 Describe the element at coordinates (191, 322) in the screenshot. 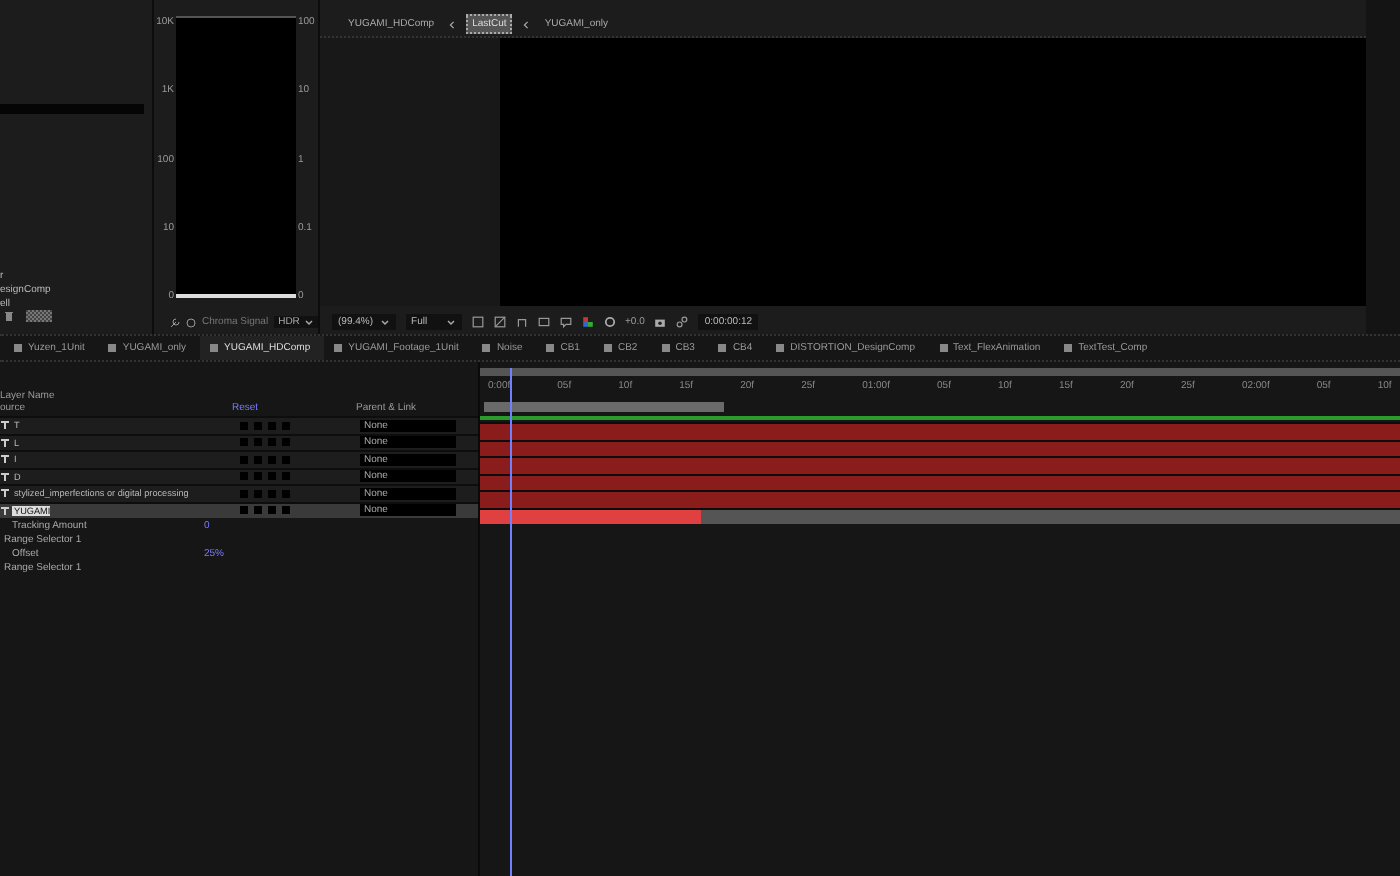

I see `circle-icon` at that location.